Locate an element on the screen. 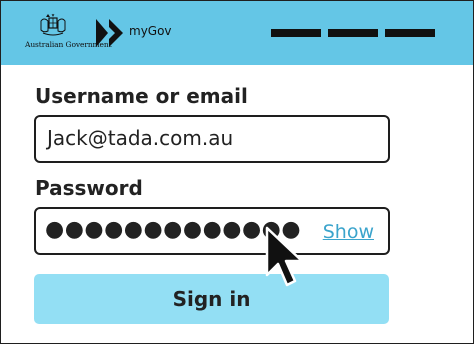 The image size is (474, 344). username-field: Jack@tada.com.au is located at coordinates (212, 139).